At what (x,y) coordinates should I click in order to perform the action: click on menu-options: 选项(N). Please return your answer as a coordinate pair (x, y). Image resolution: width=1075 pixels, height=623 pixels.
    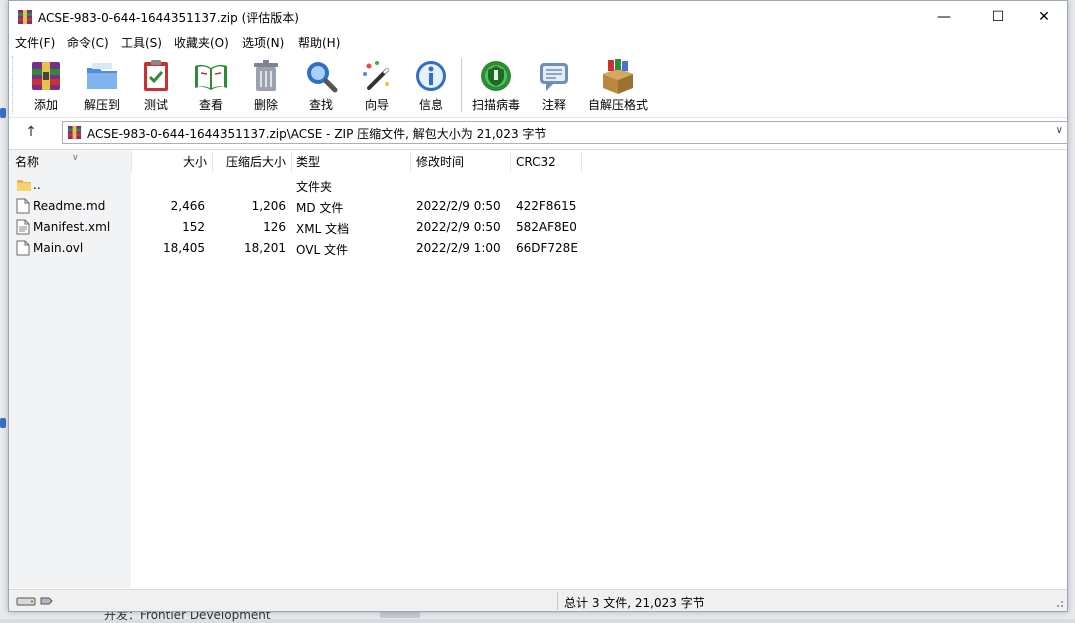
    Looking at the image, I should click on (263, 42).